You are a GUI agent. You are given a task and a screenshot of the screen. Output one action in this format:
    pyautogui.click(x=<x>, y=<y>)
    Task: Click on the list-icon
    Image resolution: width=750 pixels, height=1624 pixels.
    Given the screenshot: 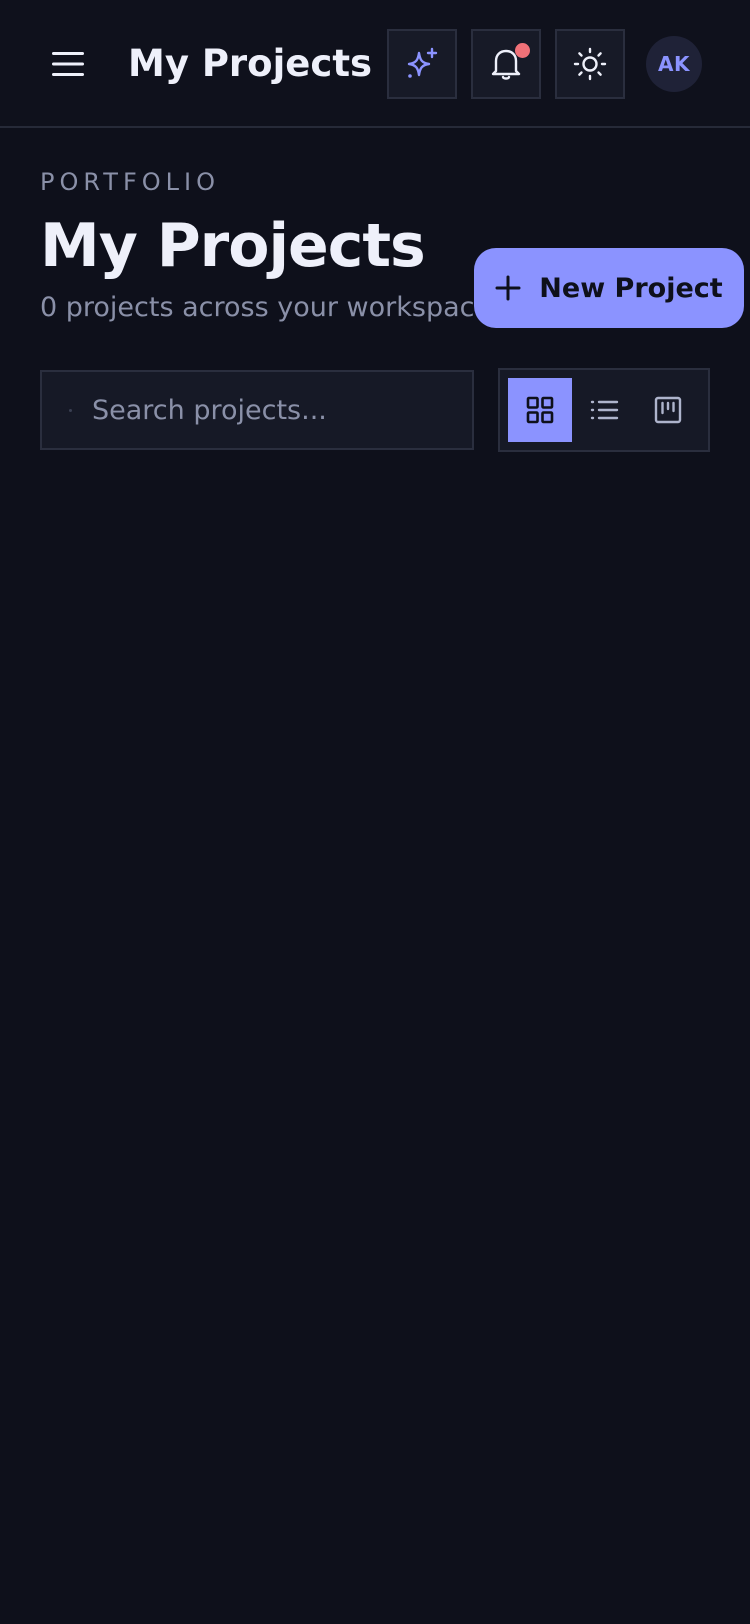 What is the action you would take?
    pyautogui.click(x=604, y=410)
    